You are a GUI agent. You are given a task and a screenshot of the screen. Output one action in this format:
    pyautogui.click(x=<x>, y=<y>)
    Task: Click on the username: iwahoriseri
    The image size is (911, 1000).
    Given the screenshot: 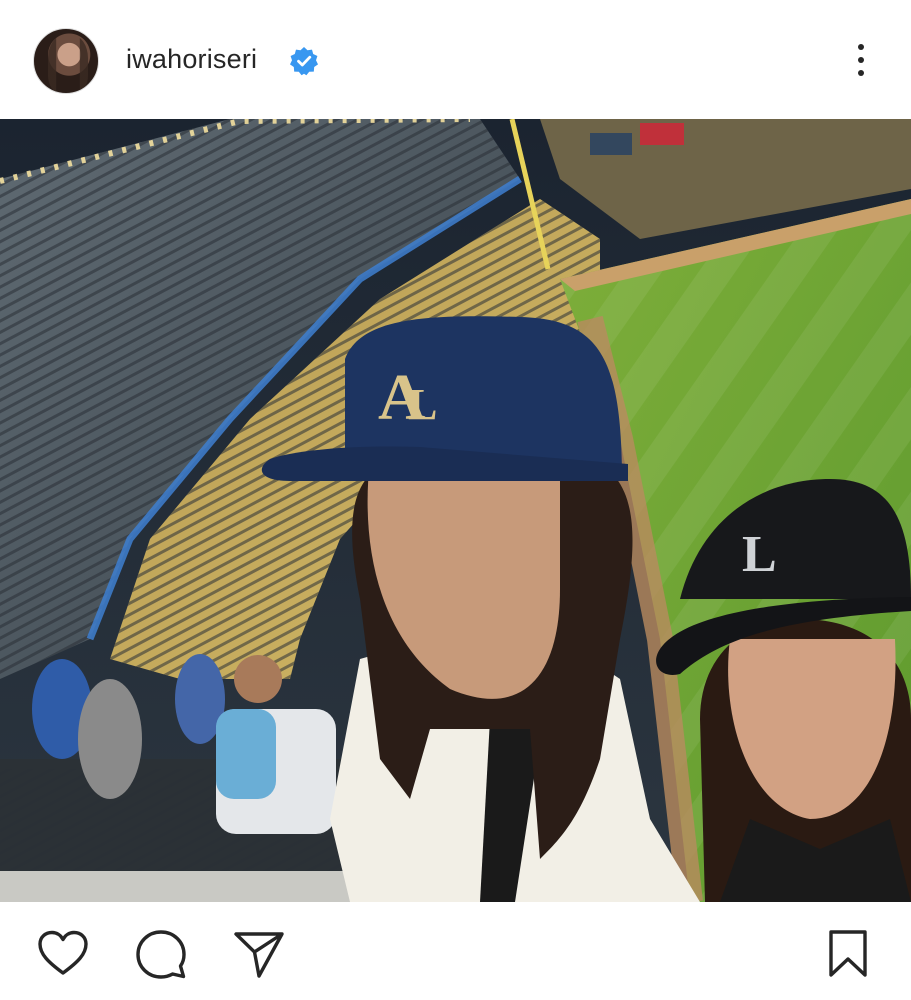 What is the action you would take?
    pyautogui.click(x=191, y=59)
    